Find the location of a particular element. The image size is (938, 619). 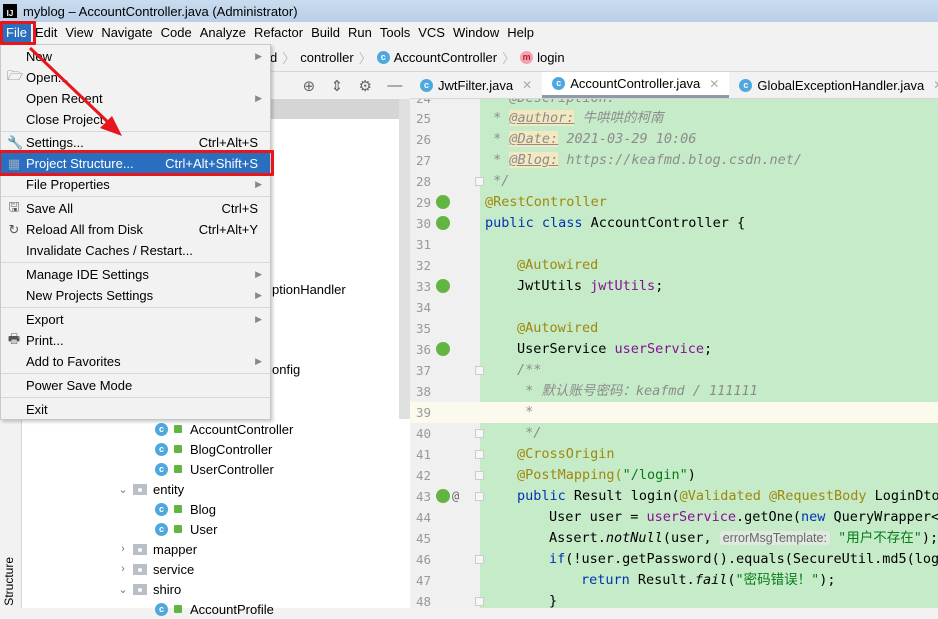

menu-build: Build is located at coordinates (325, 33).